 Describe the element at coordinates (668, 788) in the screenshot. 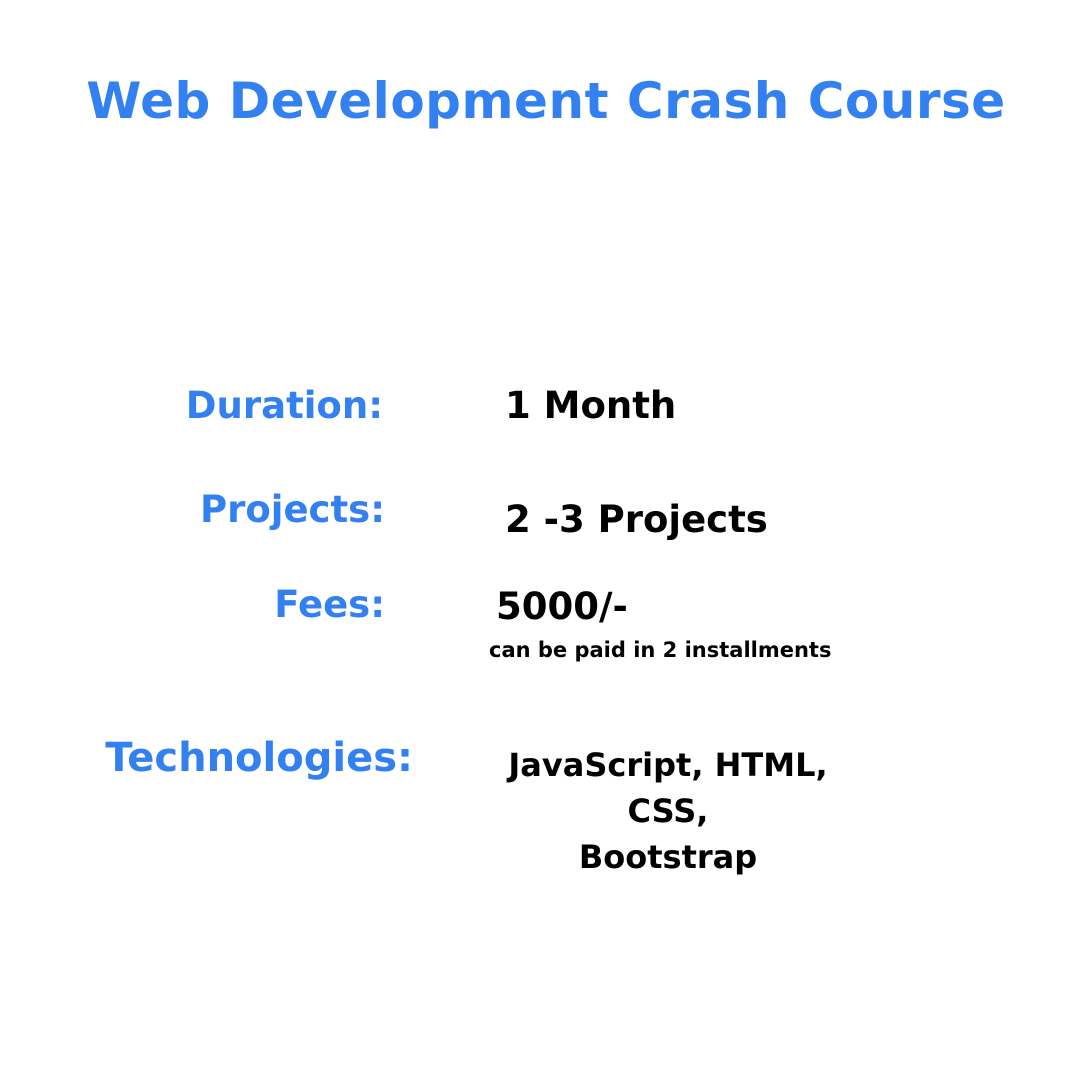

I see `technologies-line-1: JavaScript, HTML, CSS,` at that location.